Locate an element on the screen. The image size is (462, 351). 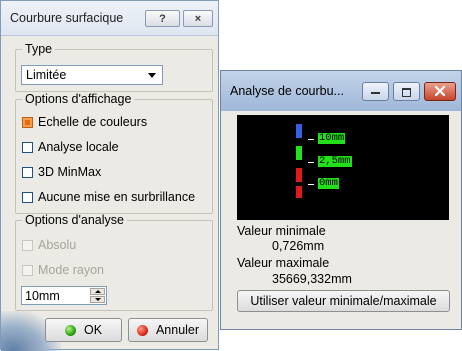
color-scale-panel: 10mm 2,5mm 0mm is located at coordinates (343, 167).